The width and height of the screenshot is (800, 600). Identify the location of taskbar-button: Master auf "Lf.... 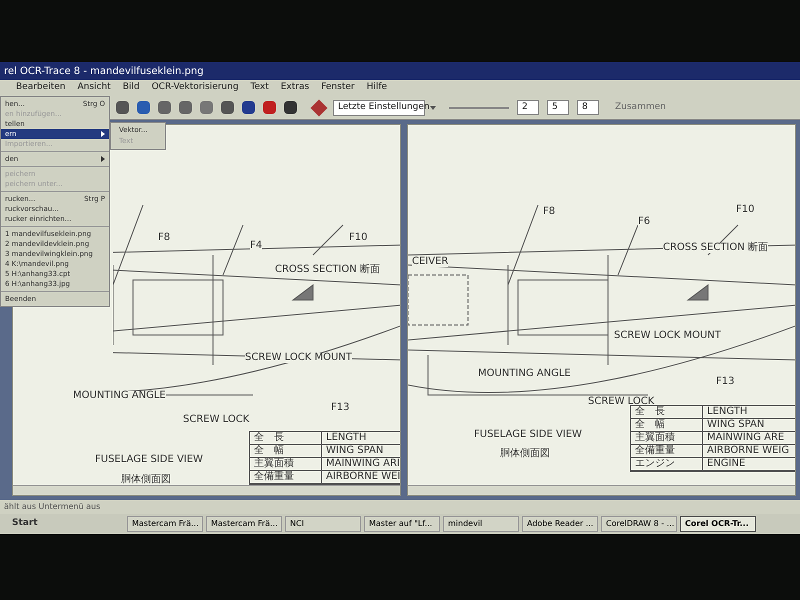
(402, 524).